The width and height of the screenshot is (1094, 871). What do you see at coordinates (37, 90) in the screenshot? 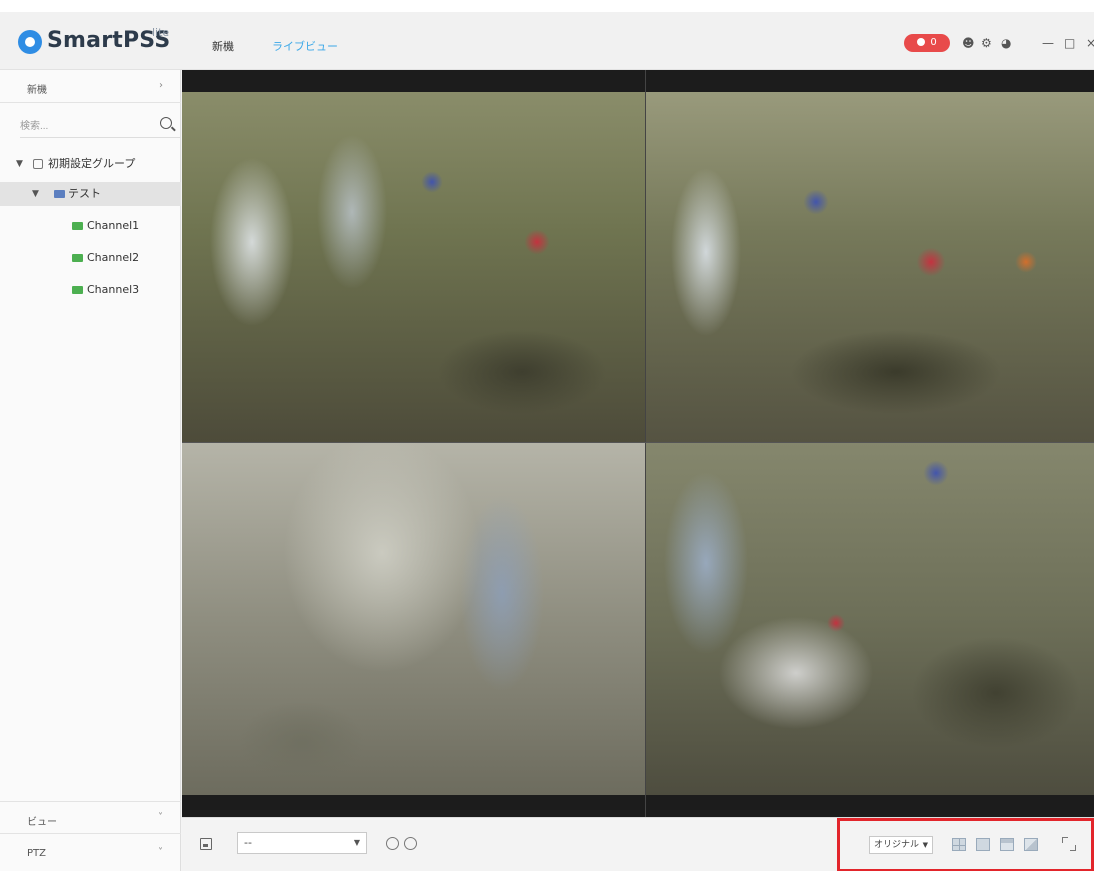
I see `device-section-label: 新機` at bounding box center [37, 90].